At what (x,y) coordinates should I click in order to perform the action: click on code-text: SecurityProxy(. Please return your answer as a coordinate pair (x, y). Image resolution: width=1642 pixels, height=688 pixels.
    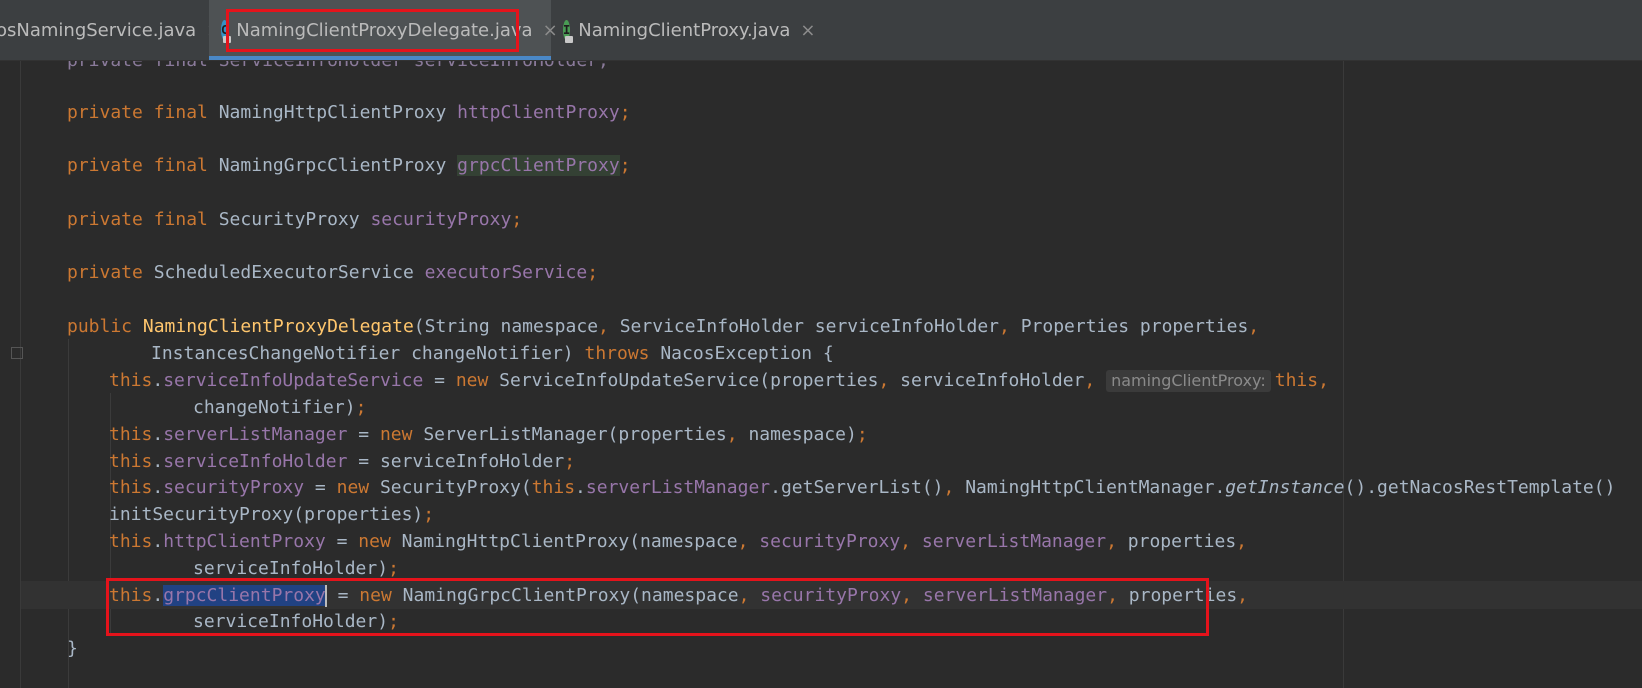
    Looking at the image, I should click on (455, 487).